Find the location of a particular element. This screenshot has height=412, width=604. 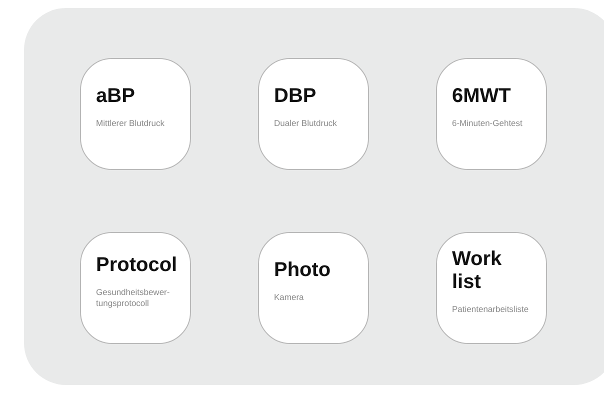

app-tile: Photo Kamera is located at coordinates (313, 288).